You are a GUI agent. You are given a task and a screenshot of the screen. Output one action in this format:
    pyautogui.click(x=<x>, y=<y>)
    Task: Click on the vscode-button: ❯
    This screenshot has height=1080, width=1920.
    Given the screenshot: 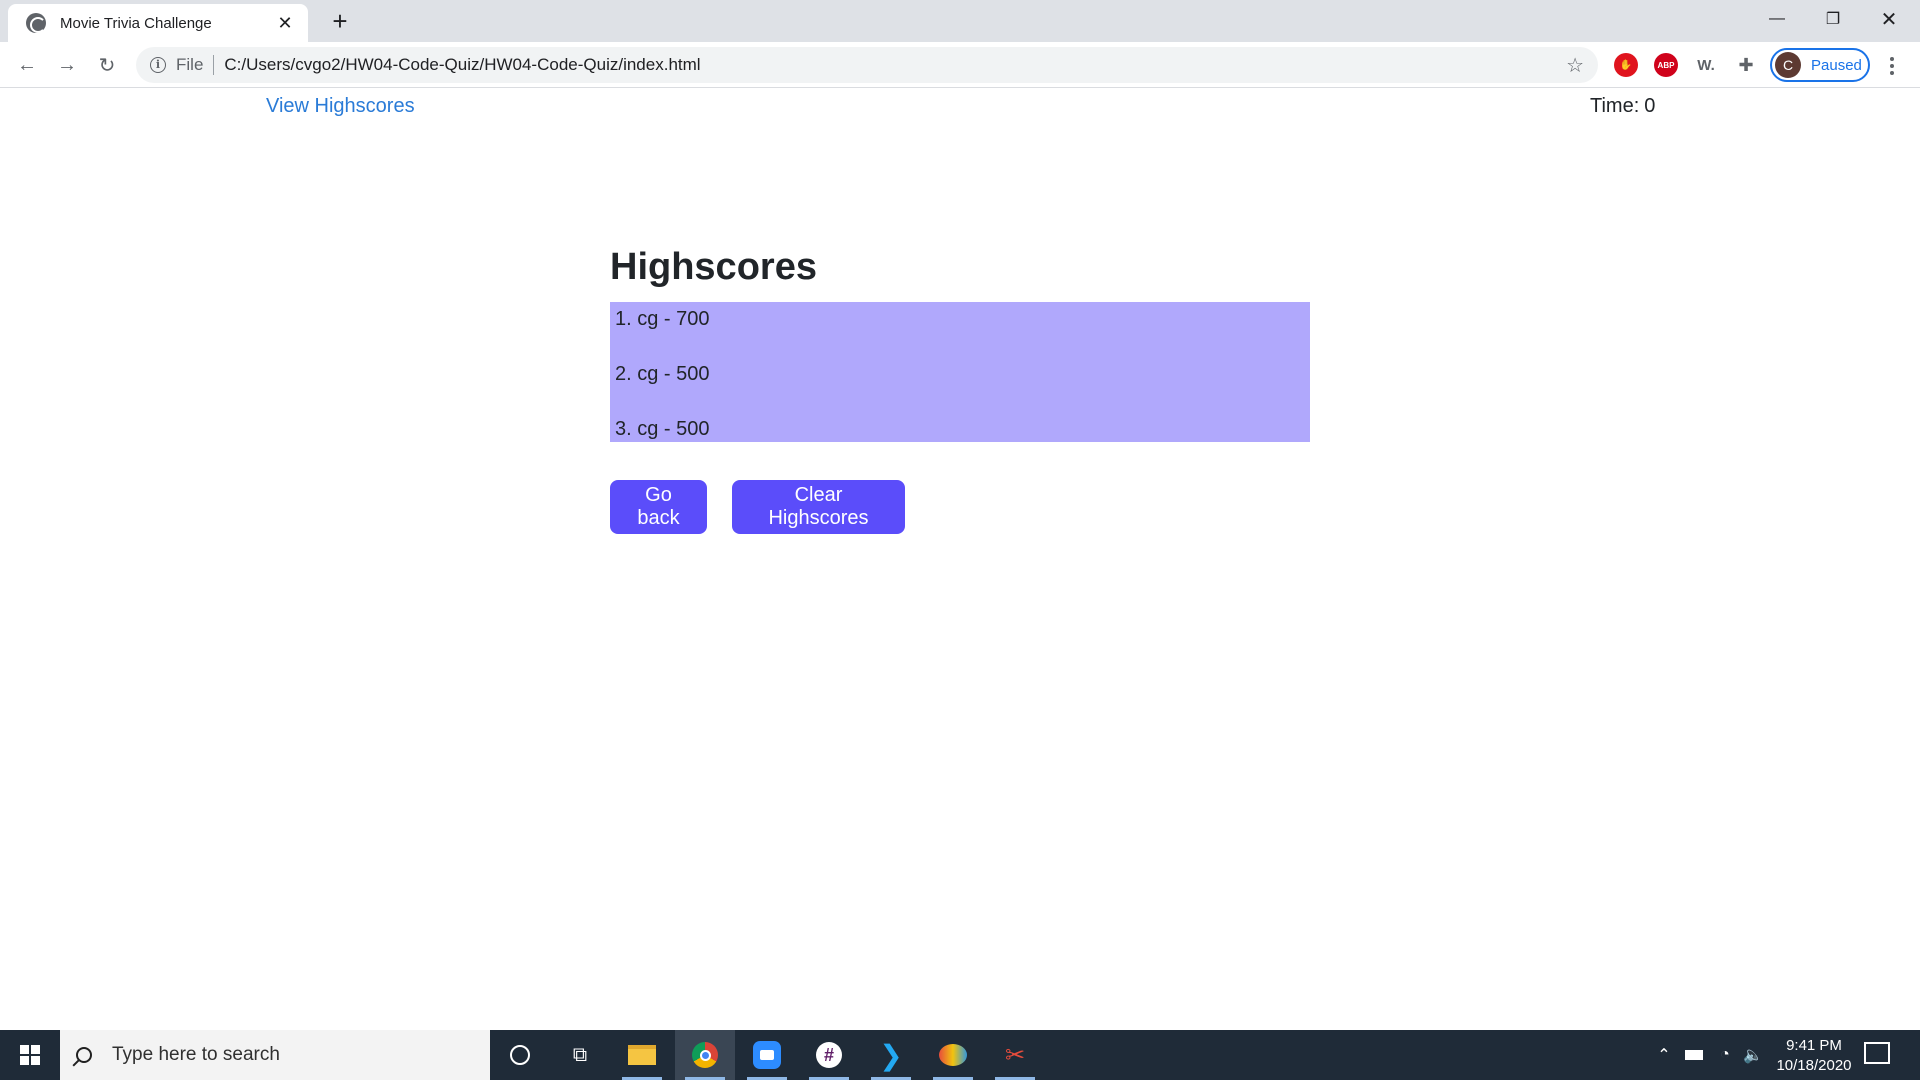 What is the action you would take?
    pyautogui.click(x=891, y=1055)
    